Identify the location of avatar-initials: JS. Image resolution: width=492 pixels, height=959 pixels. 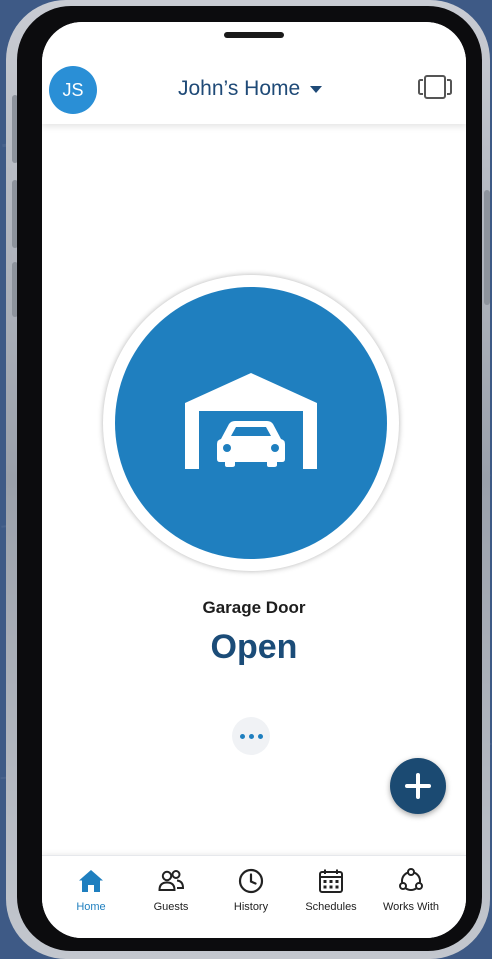
(73, 89).